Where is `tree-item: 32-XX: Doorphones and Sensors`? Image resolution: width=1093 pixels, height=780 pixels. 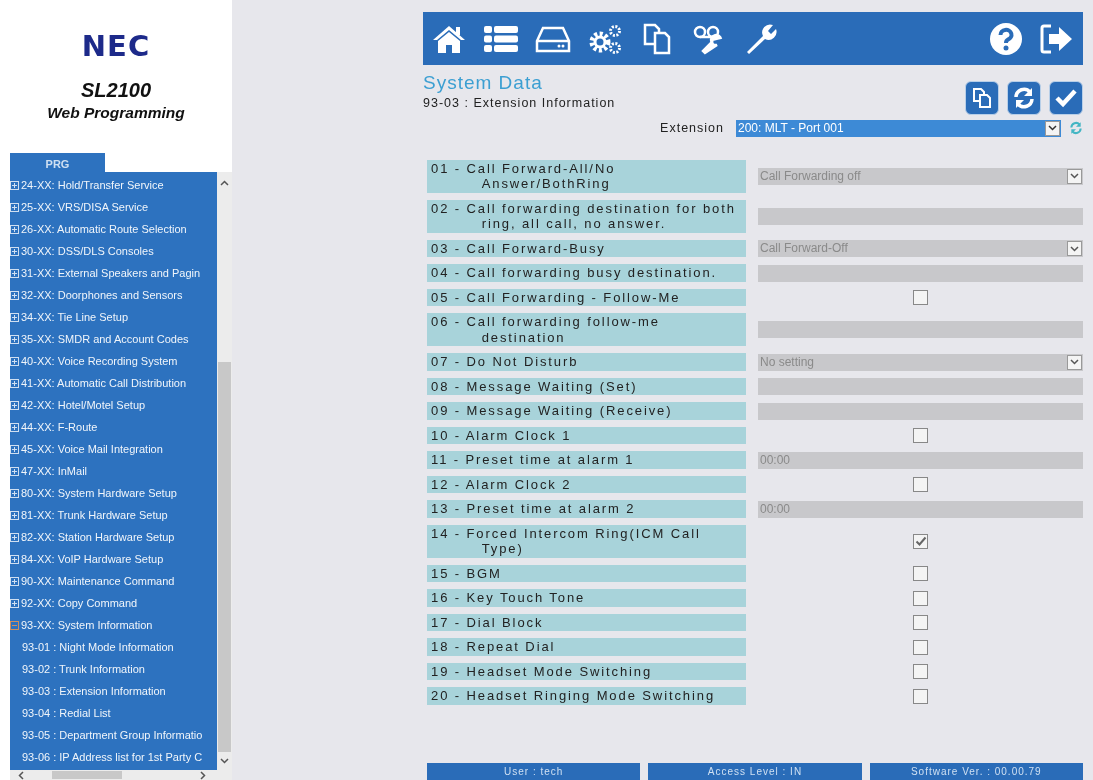
tree-item: 32-XX: Doorphones and Sensors is located at coordinates (102, 295).